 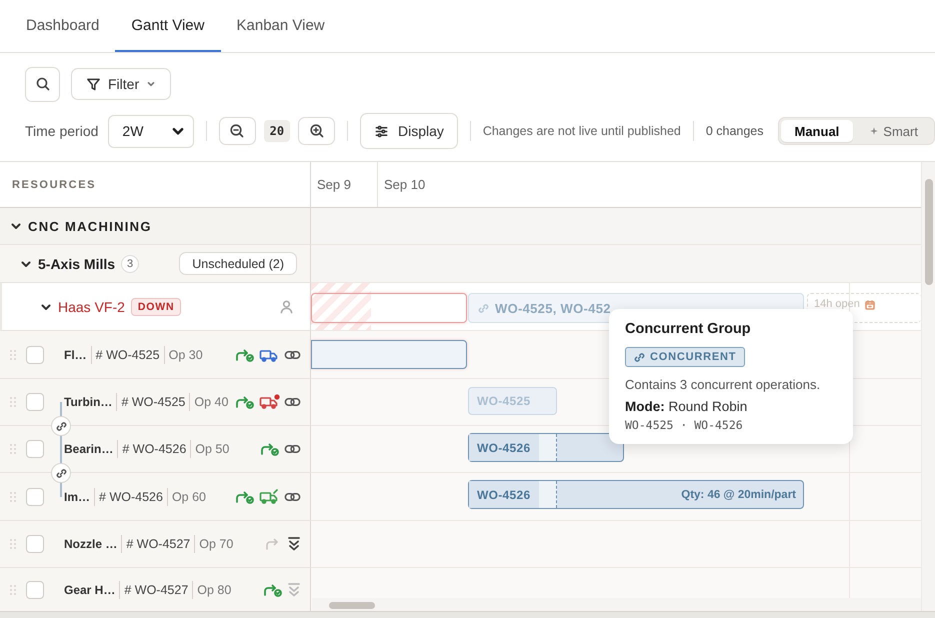 What do you see at coordinates (151, 131) in the screenshot?
I see `time-period-select: 2W` at bounding box center [151, 131].